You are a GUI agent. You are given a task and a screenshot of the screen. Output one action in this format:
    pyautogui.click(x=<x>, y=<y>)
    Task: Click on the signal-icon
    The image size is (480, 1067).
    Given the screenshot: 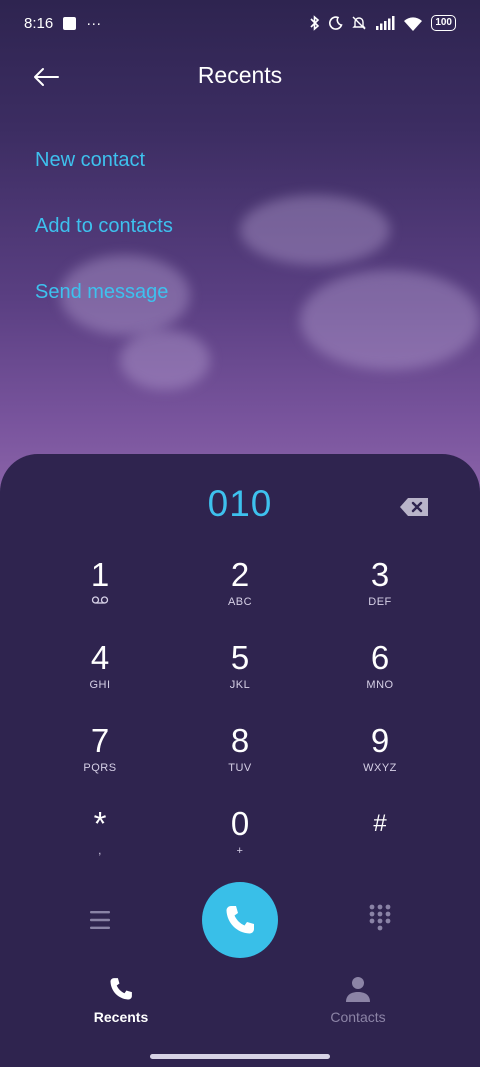 What is the action you would take?
    pyautogui.click(x=385, y=23)
    